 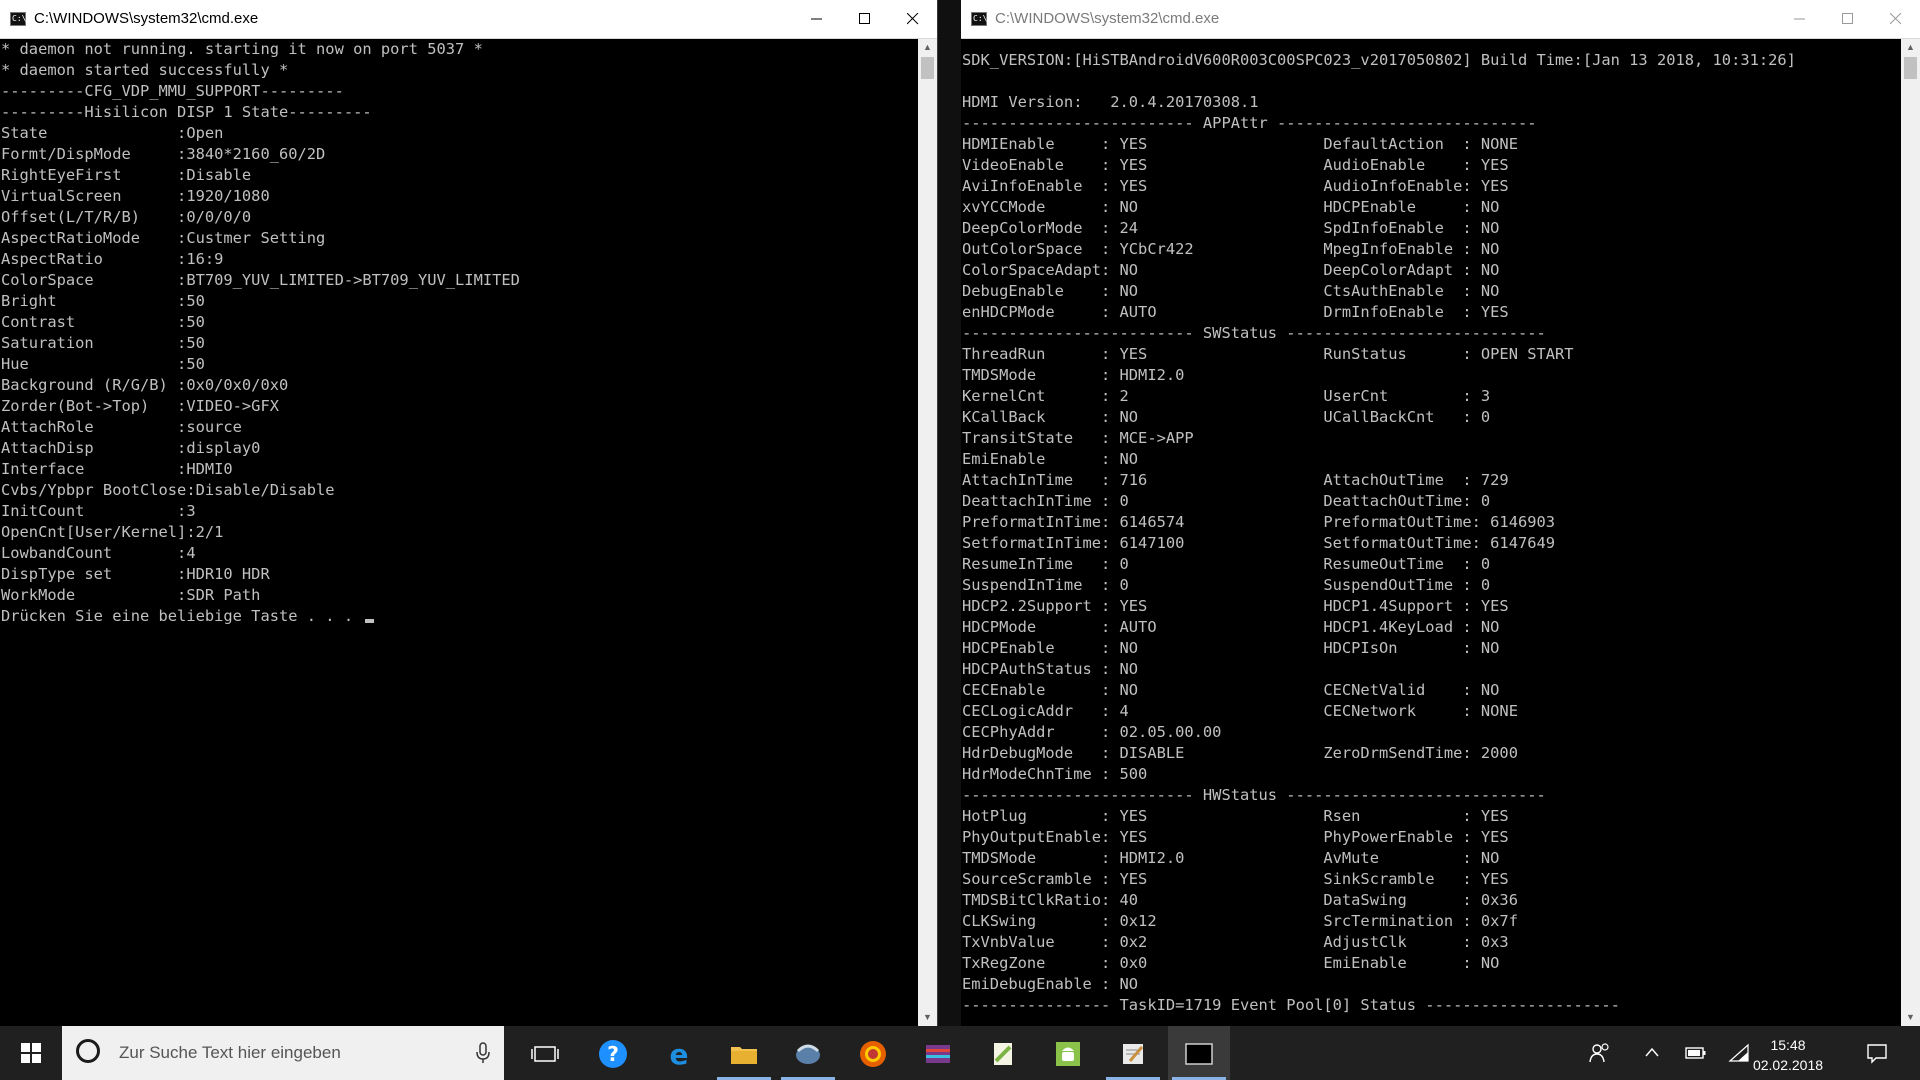 I want to click on console-line: DeepColorMode : 24 SpdInfoEnable : NO, so click(x=1231, y=228).